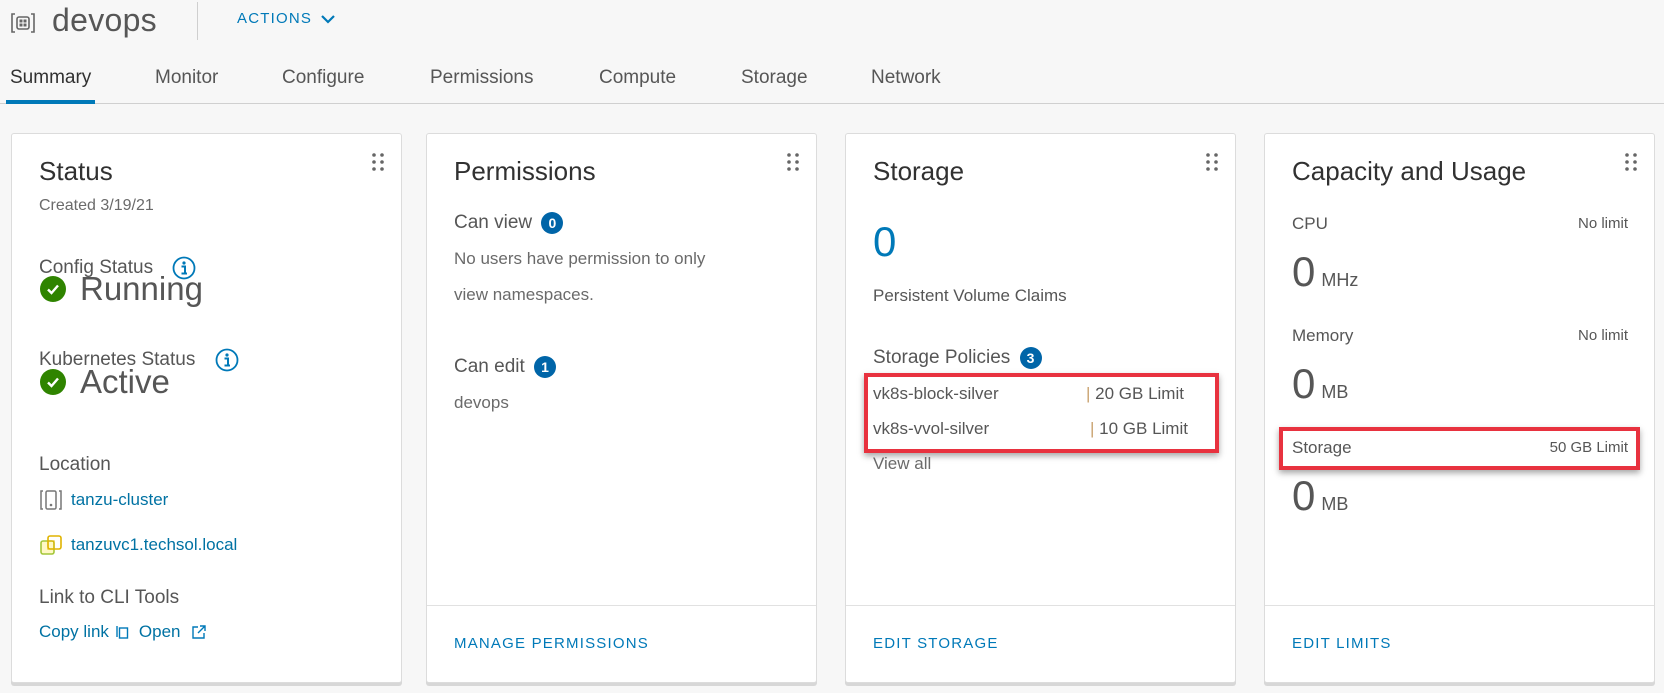 This screenshot has width=1664, height=693. Describe the element at coordinates (902, 464) in the screenshot. I see `view-all-link: View all` at that location.